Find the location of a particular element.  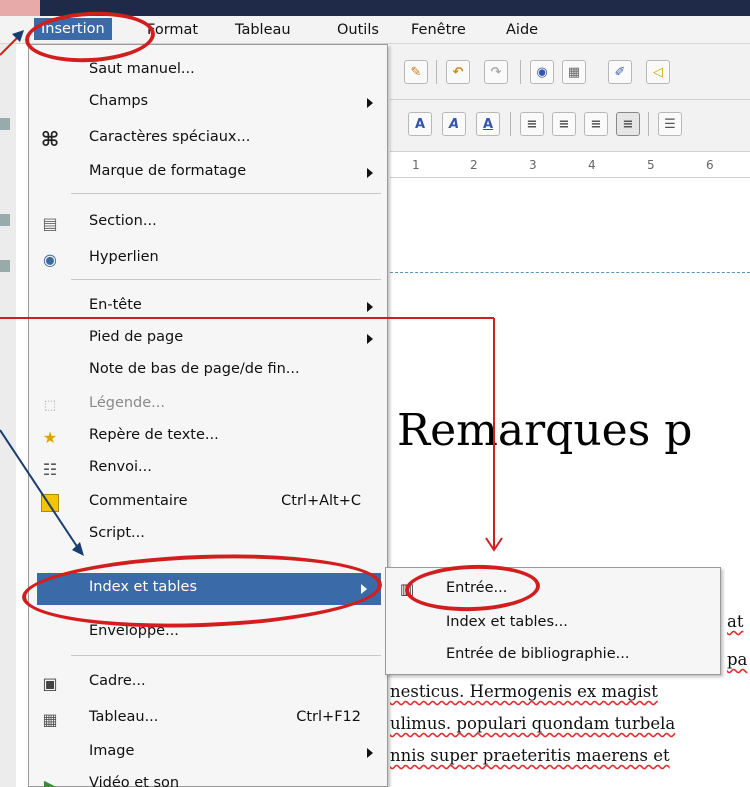

ruler-tick: 2 is located at coordinates (474, 165).